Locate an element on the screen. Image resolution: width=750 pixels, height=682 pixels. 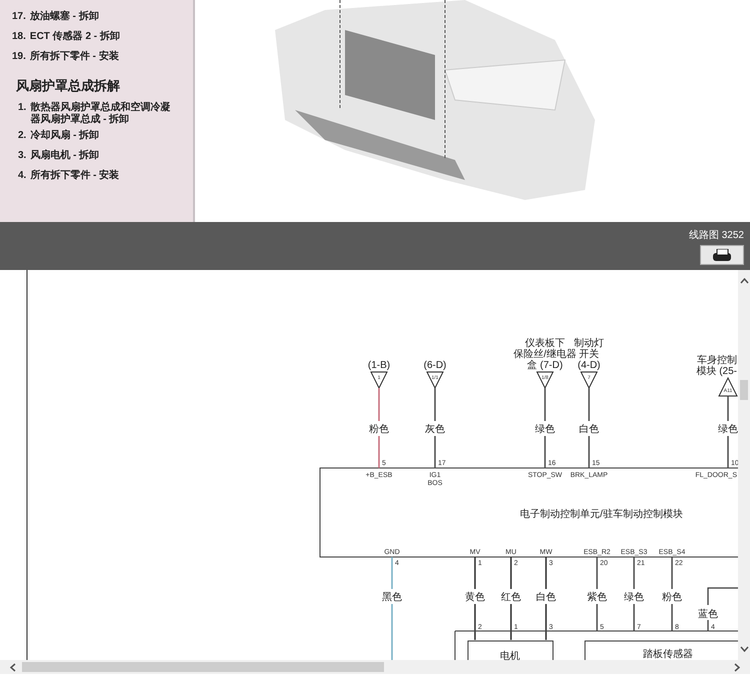
module-label: 电子制动控制单元/驻车制动控制模块 is located at coordinates (601, 514).